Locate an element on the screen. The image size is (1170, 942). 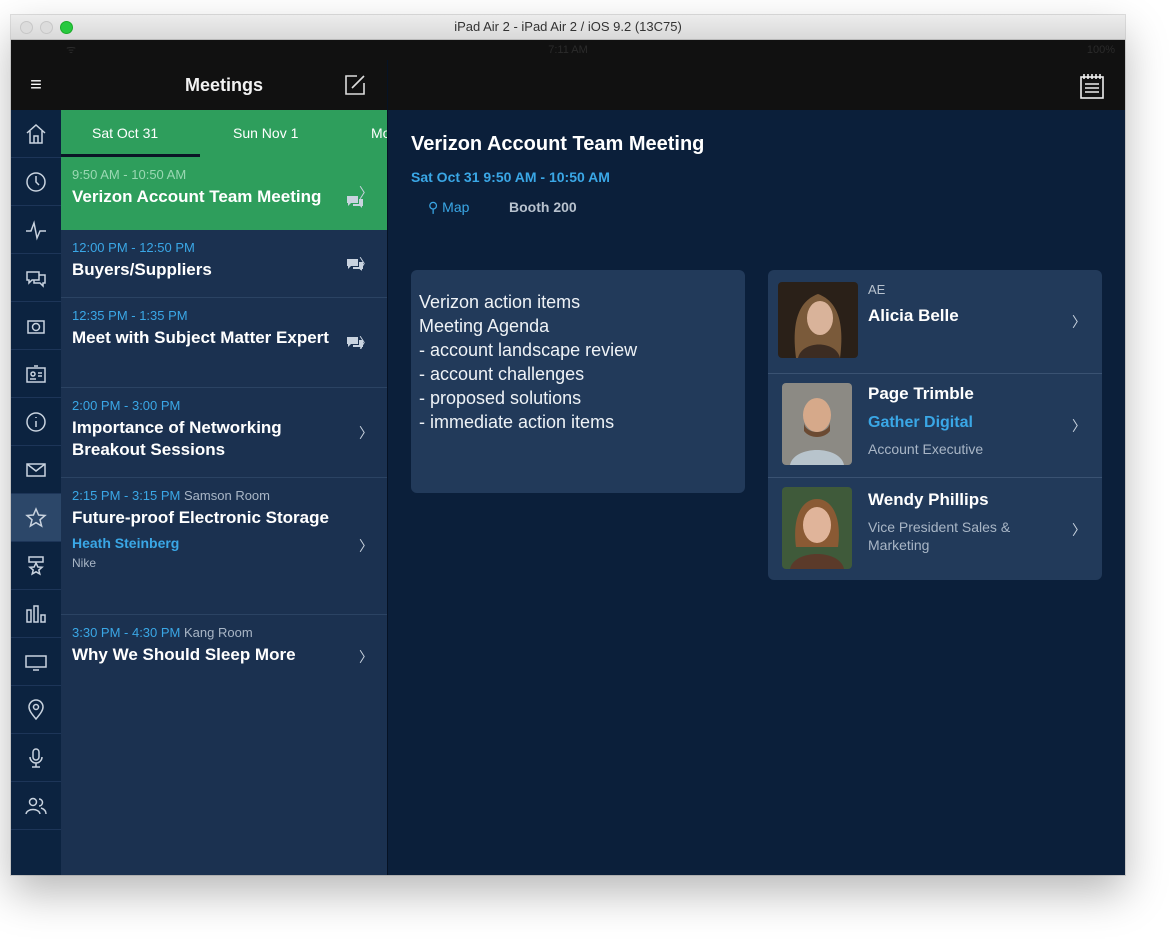
meeting-datetime: Sat Oct 31 9:50 AM - 10:50 AM is located at coordinates (510, 177).